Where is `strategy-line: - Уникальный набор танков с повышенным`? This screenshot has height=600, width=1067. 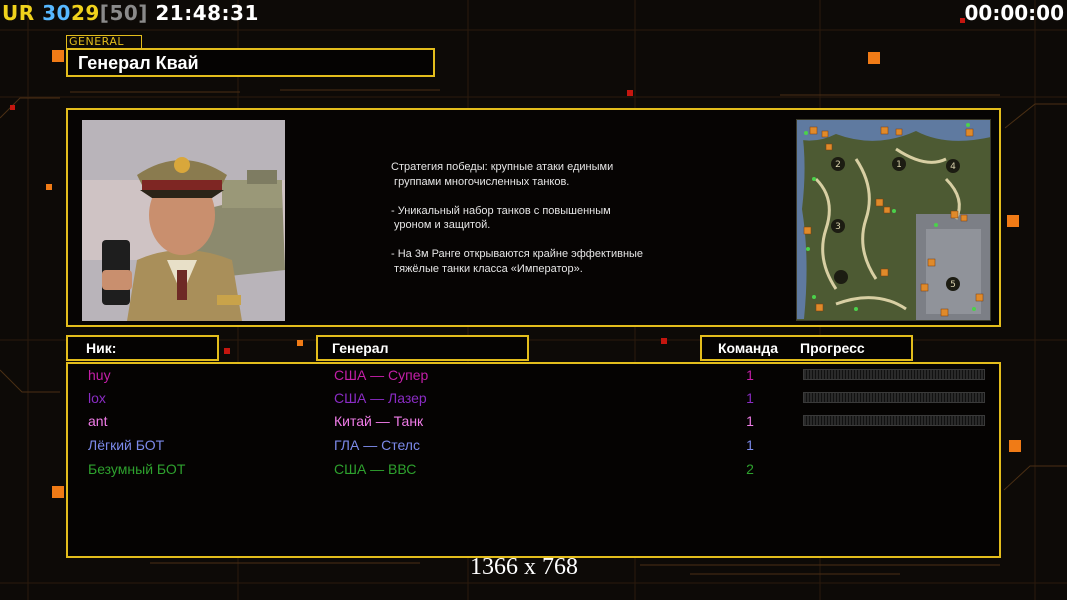 strategy-line: - Уникальный набор танков с повышенным is located at coordinates (501, 210).